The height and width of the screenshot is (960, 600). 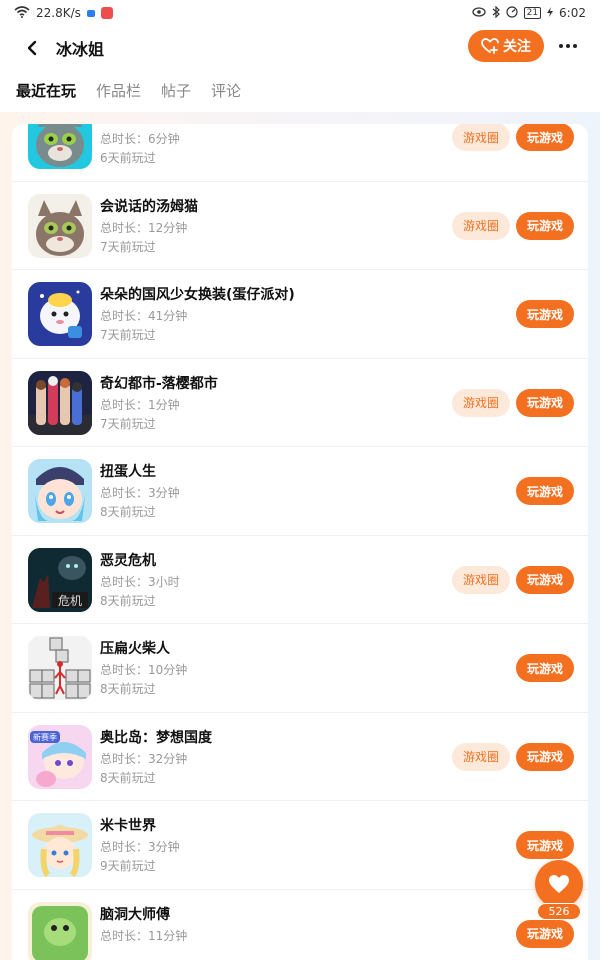 What do you see at coordinates (128, 472) in the screenshot?
I see `game-name: 扭蛋人生` at bounding box center [128, 472].